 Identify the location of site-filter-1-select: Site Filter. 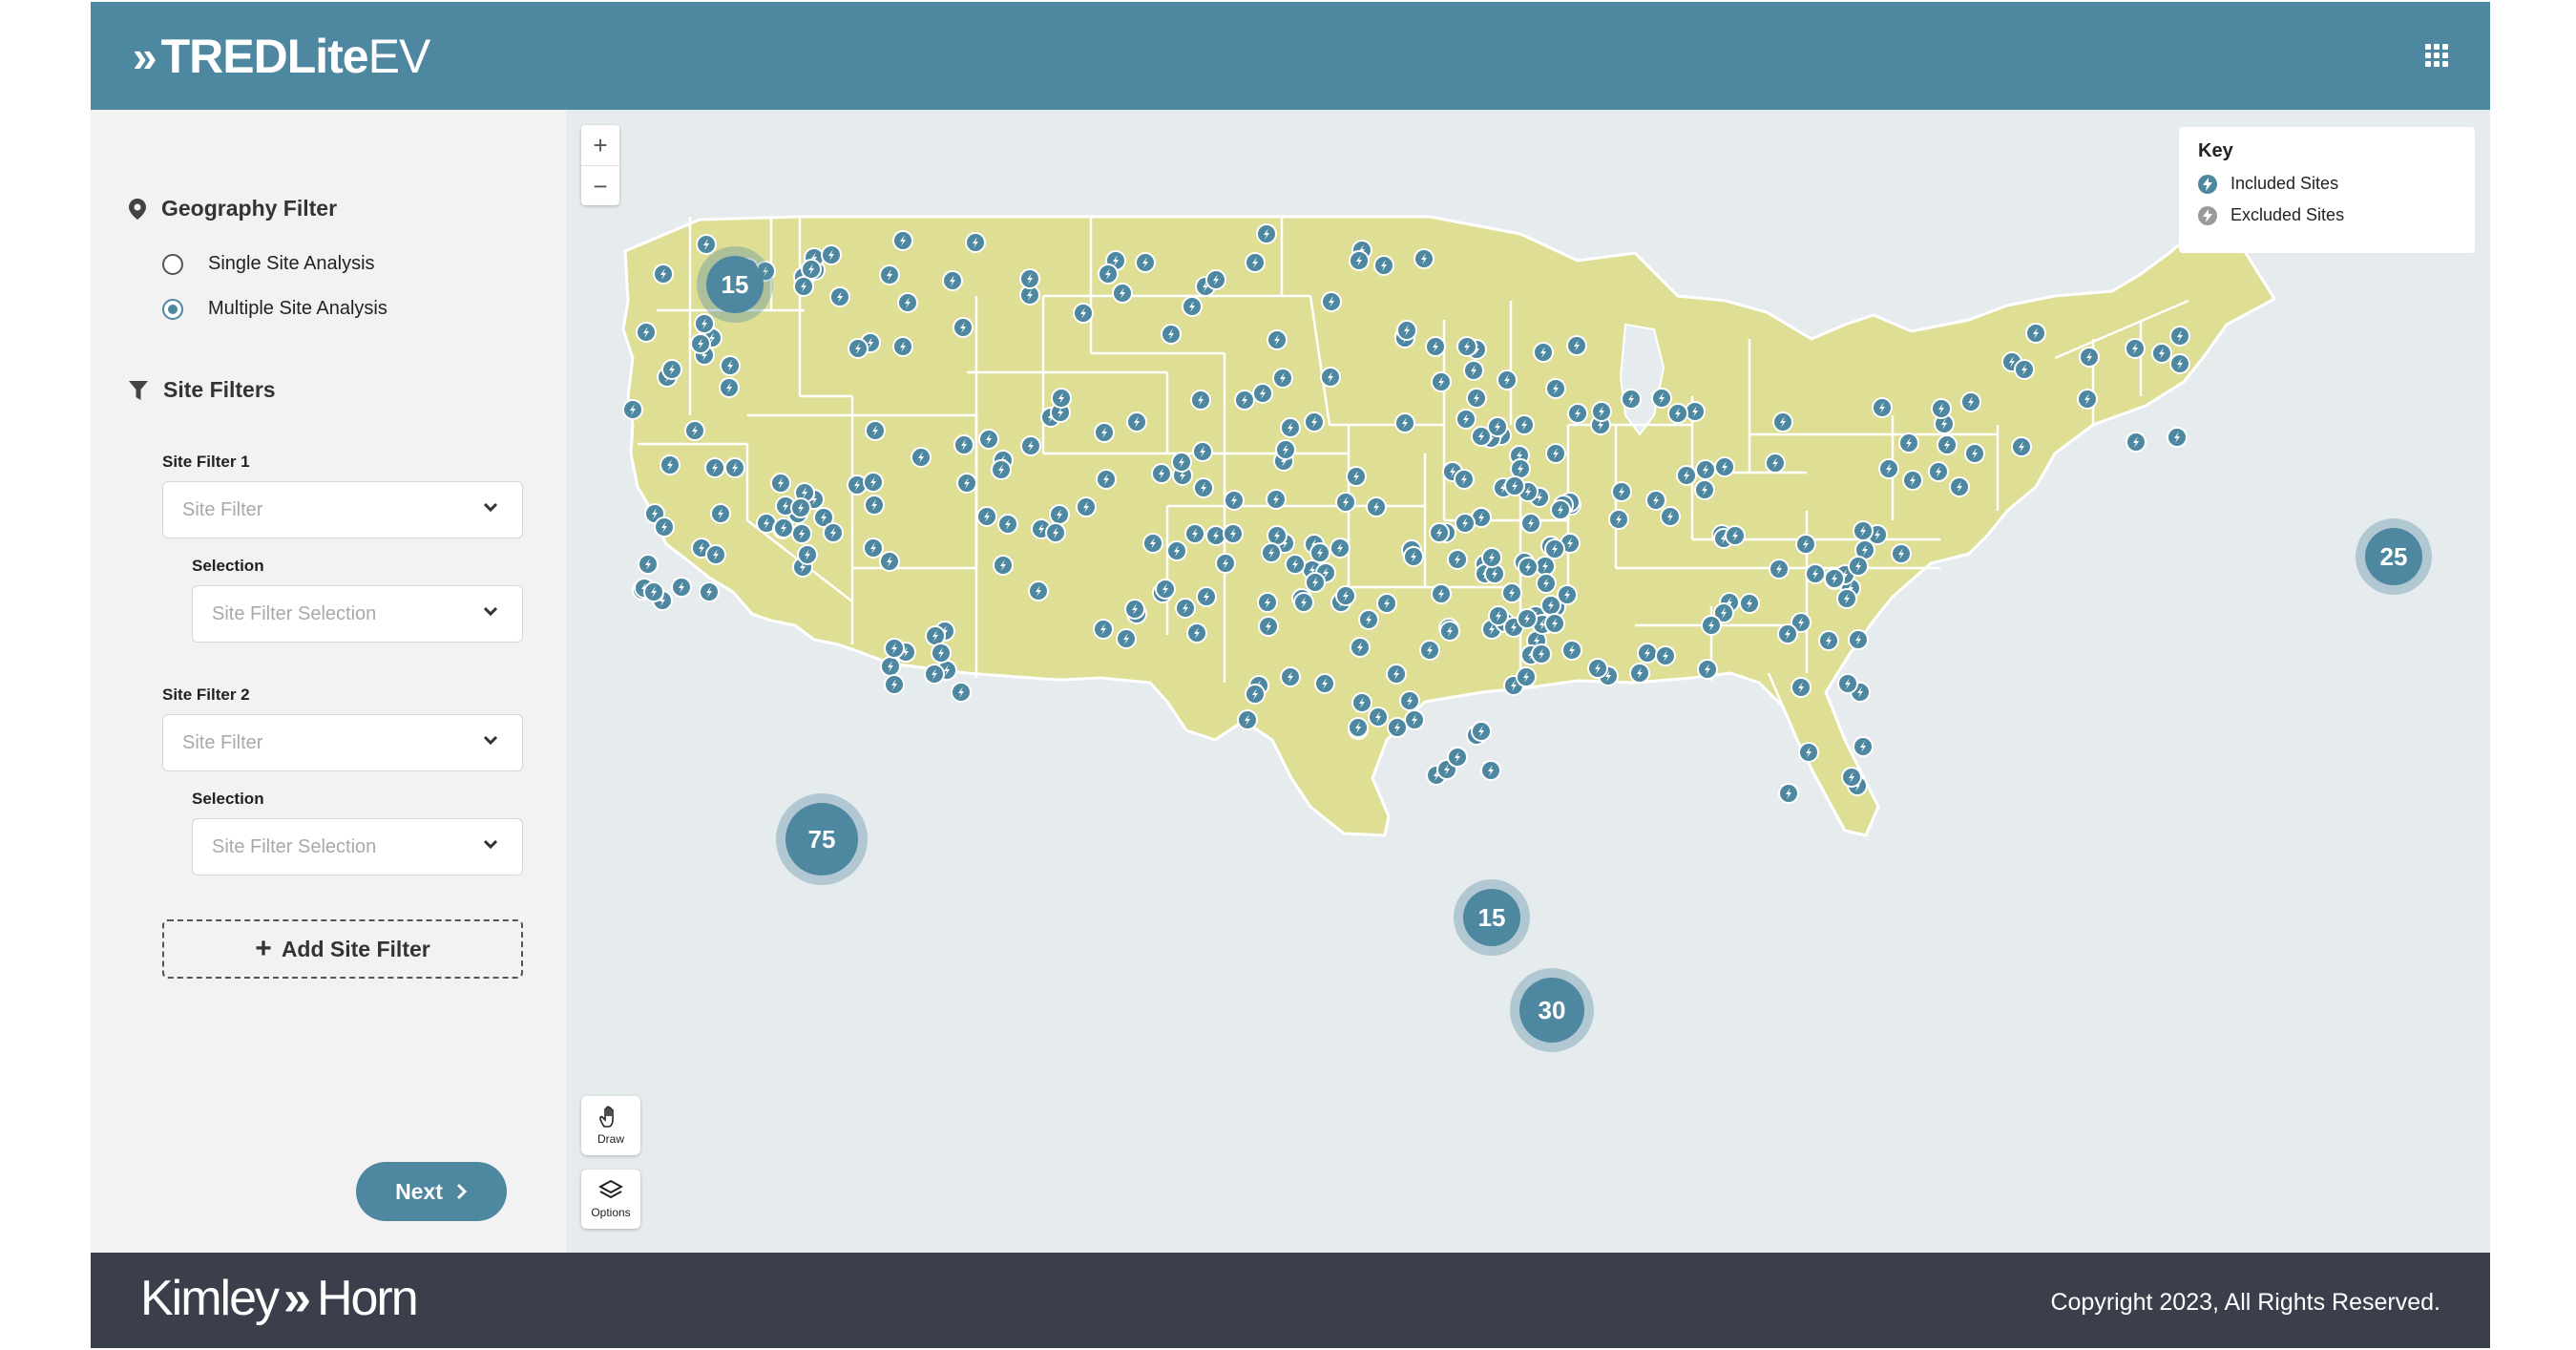
(342, 509).